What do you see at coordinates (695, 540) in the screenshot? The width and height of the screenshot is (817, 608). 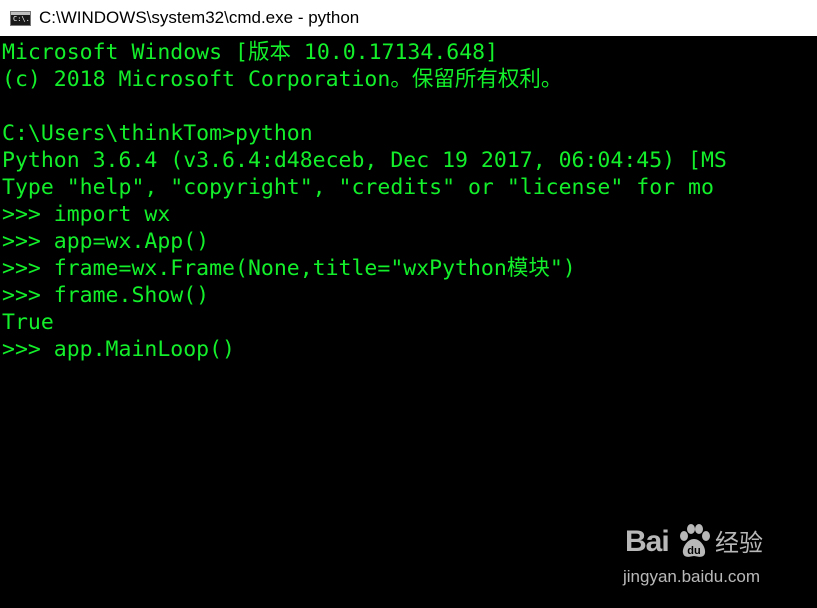 I see `baidu-paw-icon: du` at bounding box center [695, 540].